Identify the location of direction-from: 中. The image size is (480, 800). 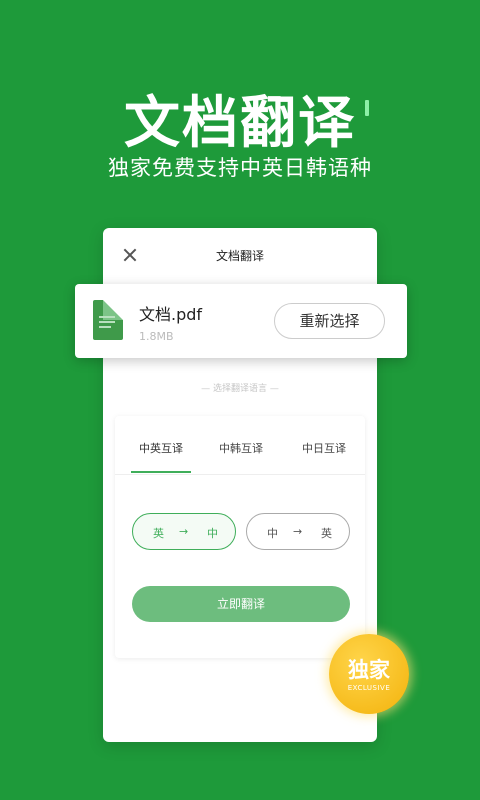
(272, 533).